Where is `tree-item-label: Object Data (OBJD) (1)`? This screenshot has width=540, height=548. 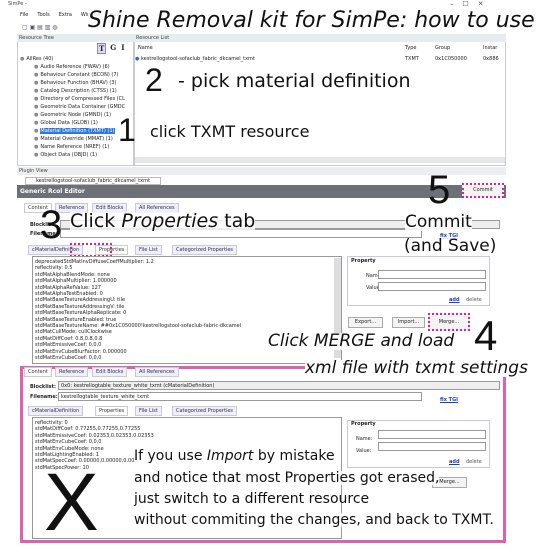 tree-item-label: Object Data (OBJD) (1) is located at coordinates (69, 155).